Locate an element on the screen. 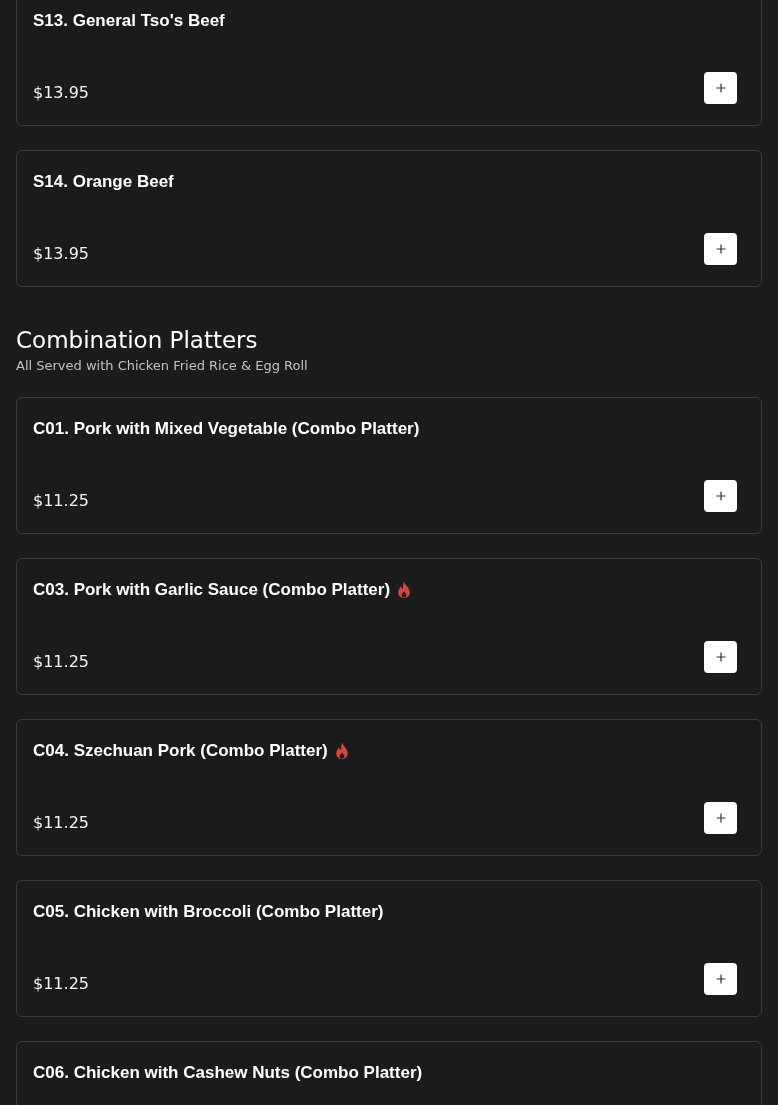  section-subtitle: All Served with Chicken Fried Rice & Egg Roll is located at coordinates (162, 365).